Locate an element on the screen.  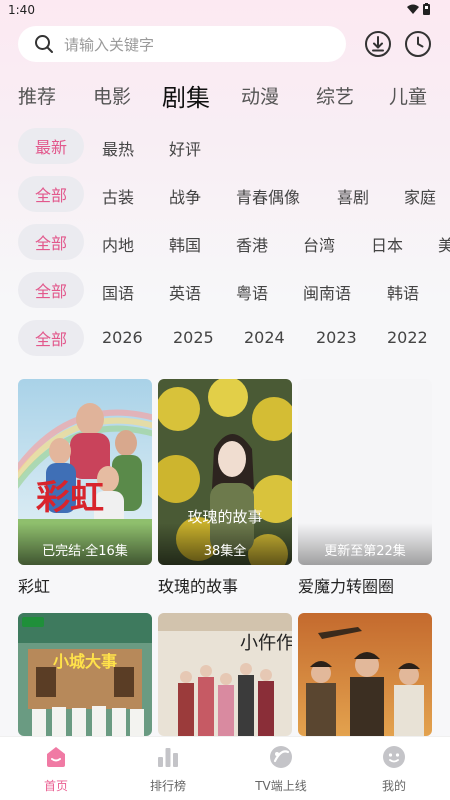
poster is located at coordinates (365, 674).